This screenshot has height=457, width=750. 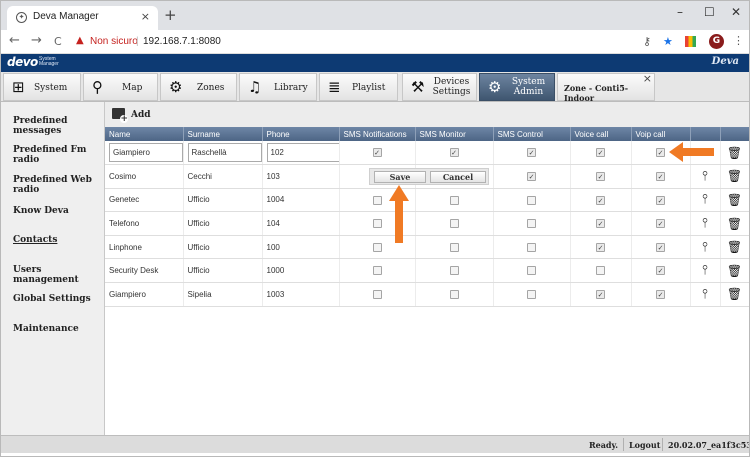 I want to click on browser-tab: ✦ Deva Manager ×, so click(x=82, y=18).